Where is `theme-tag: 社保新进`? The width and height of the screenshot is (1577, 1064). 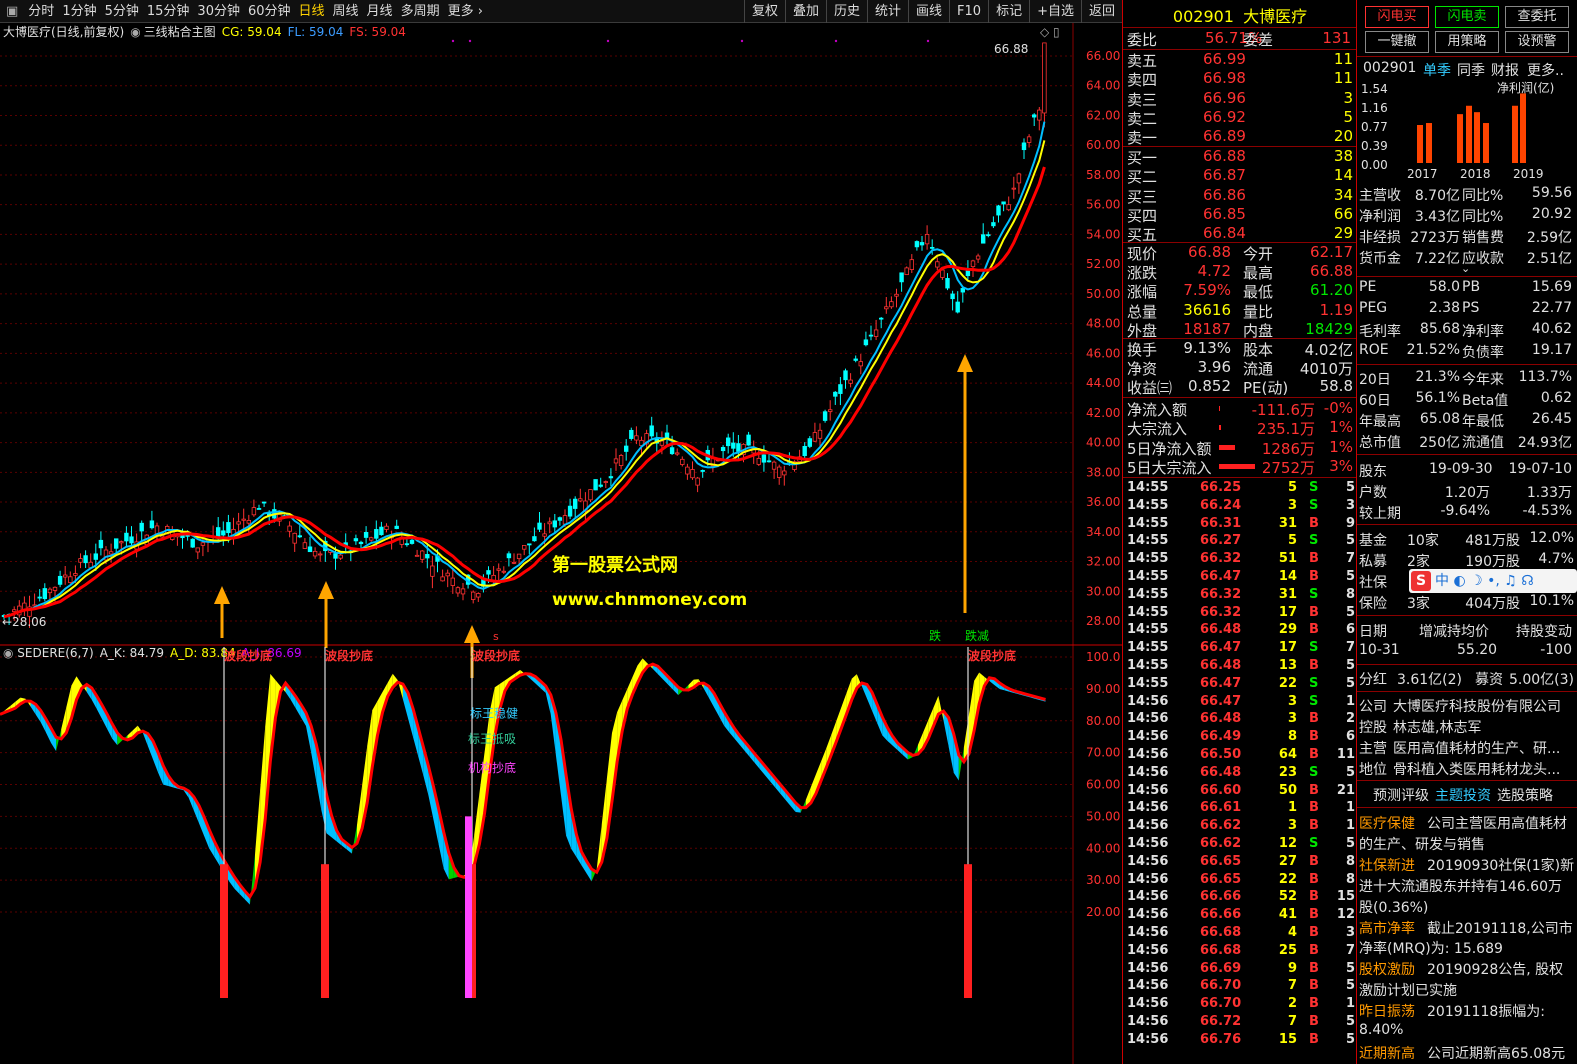
theme-tag: 社保新进 is located at coordinates (1387, 865).